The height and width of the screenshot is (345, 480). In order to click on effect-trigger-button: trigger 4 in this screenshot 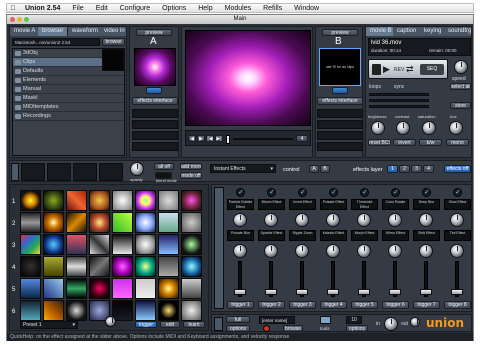, I will do `click(333, 305)`.